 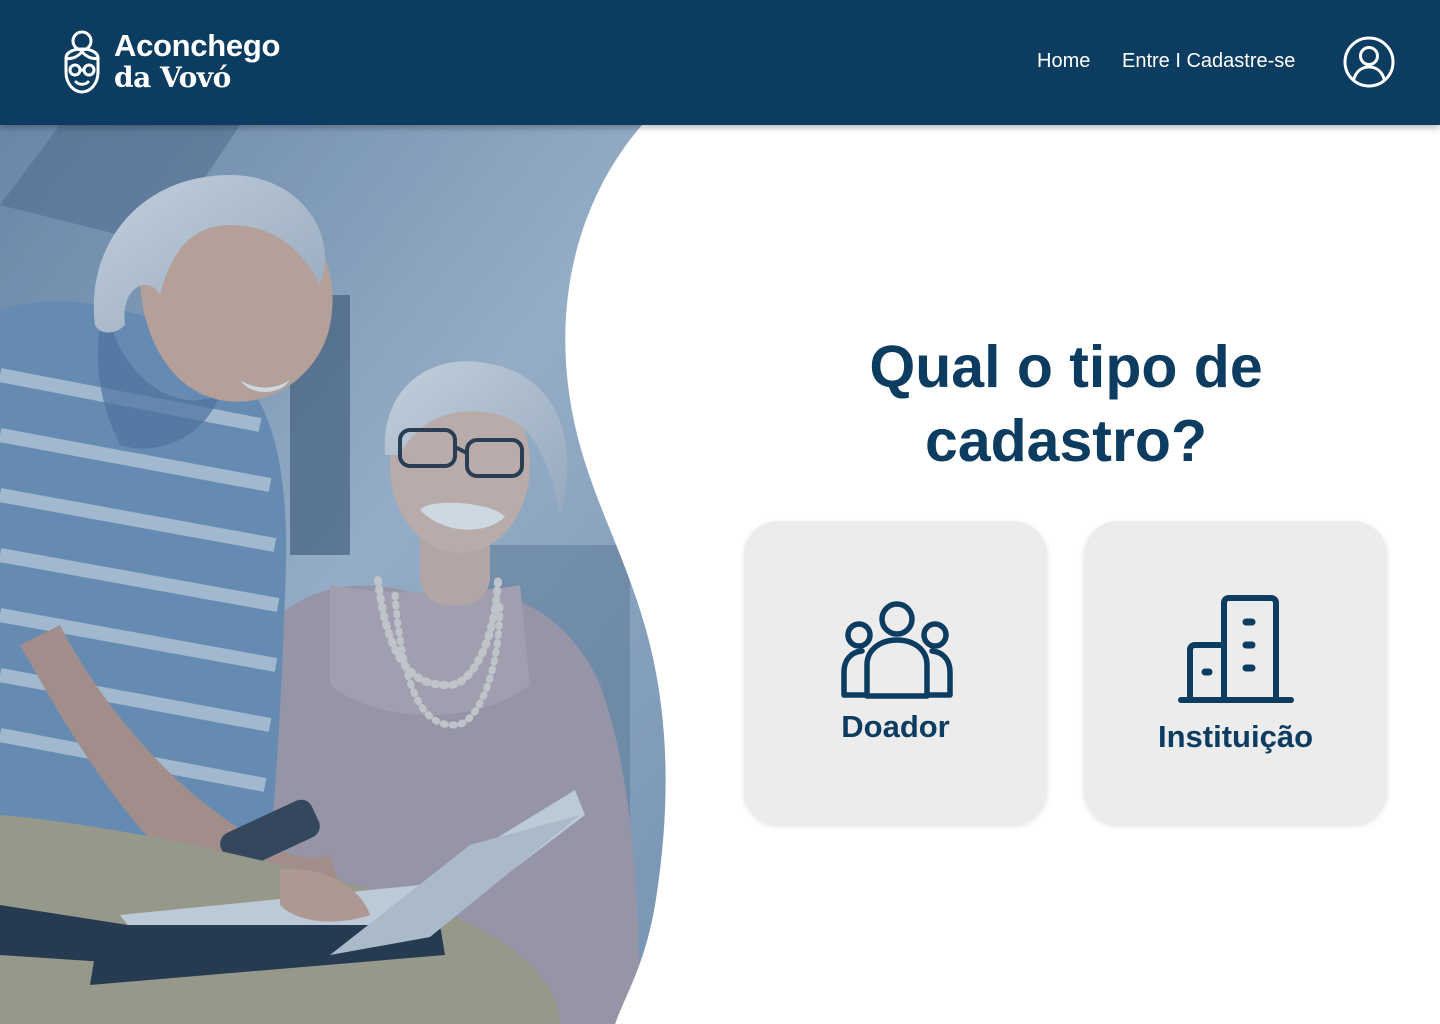 I want to click on user-circle-icon, so click(x=1369, y=62).